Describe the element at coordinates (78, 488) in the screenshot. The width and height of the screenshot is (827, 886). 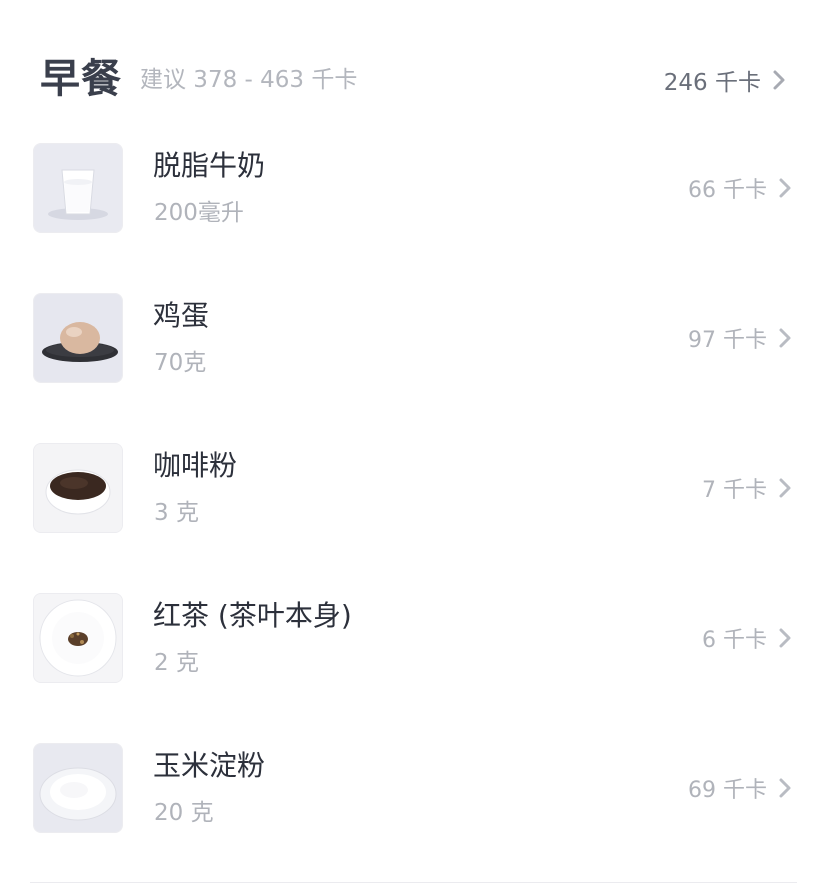
I see `coffee-powder-bowl-photo` at that location.